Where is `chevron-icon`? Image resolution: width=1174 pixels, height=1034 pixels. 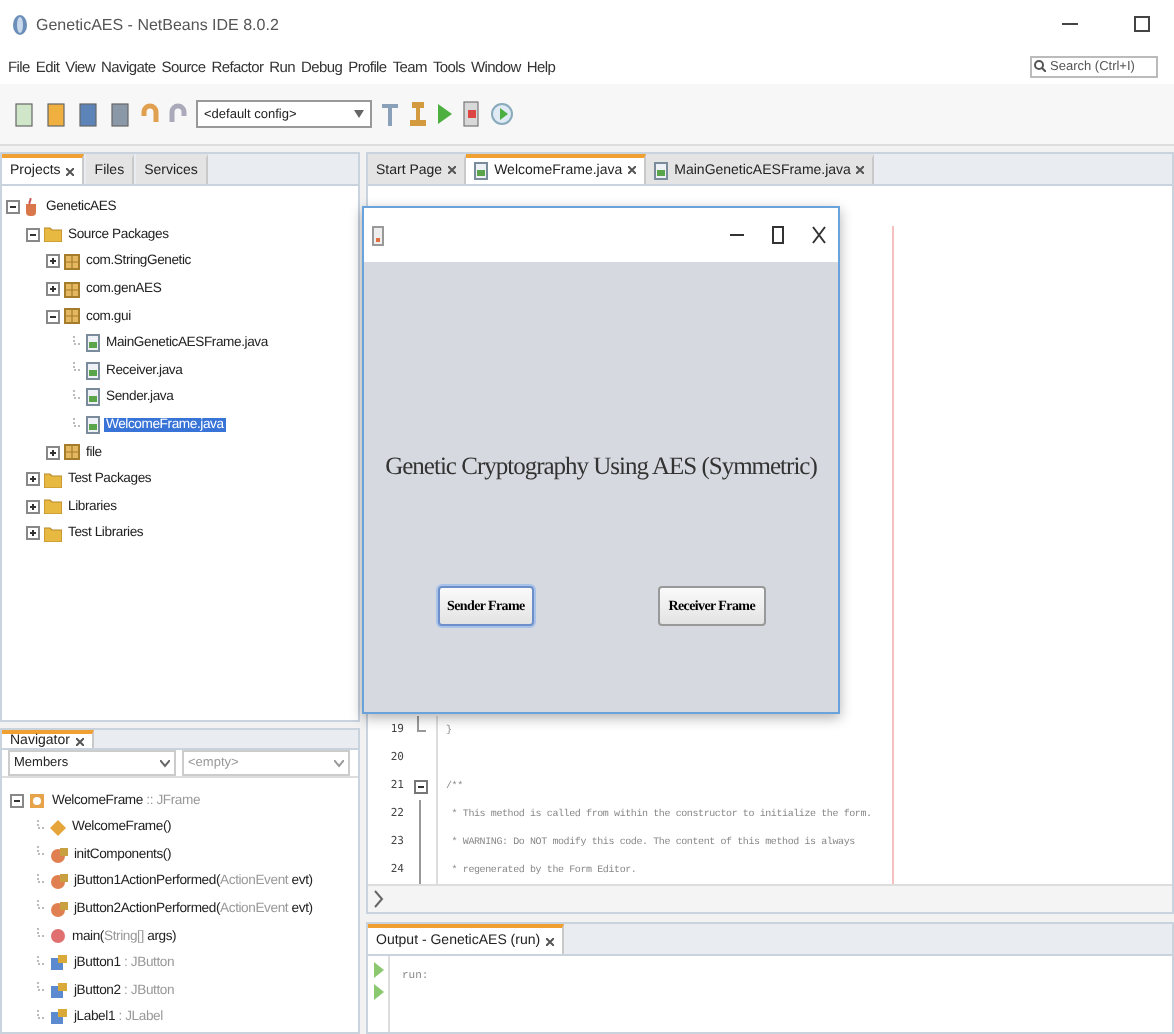 chevron-icon is located at coordinates (379, 899).